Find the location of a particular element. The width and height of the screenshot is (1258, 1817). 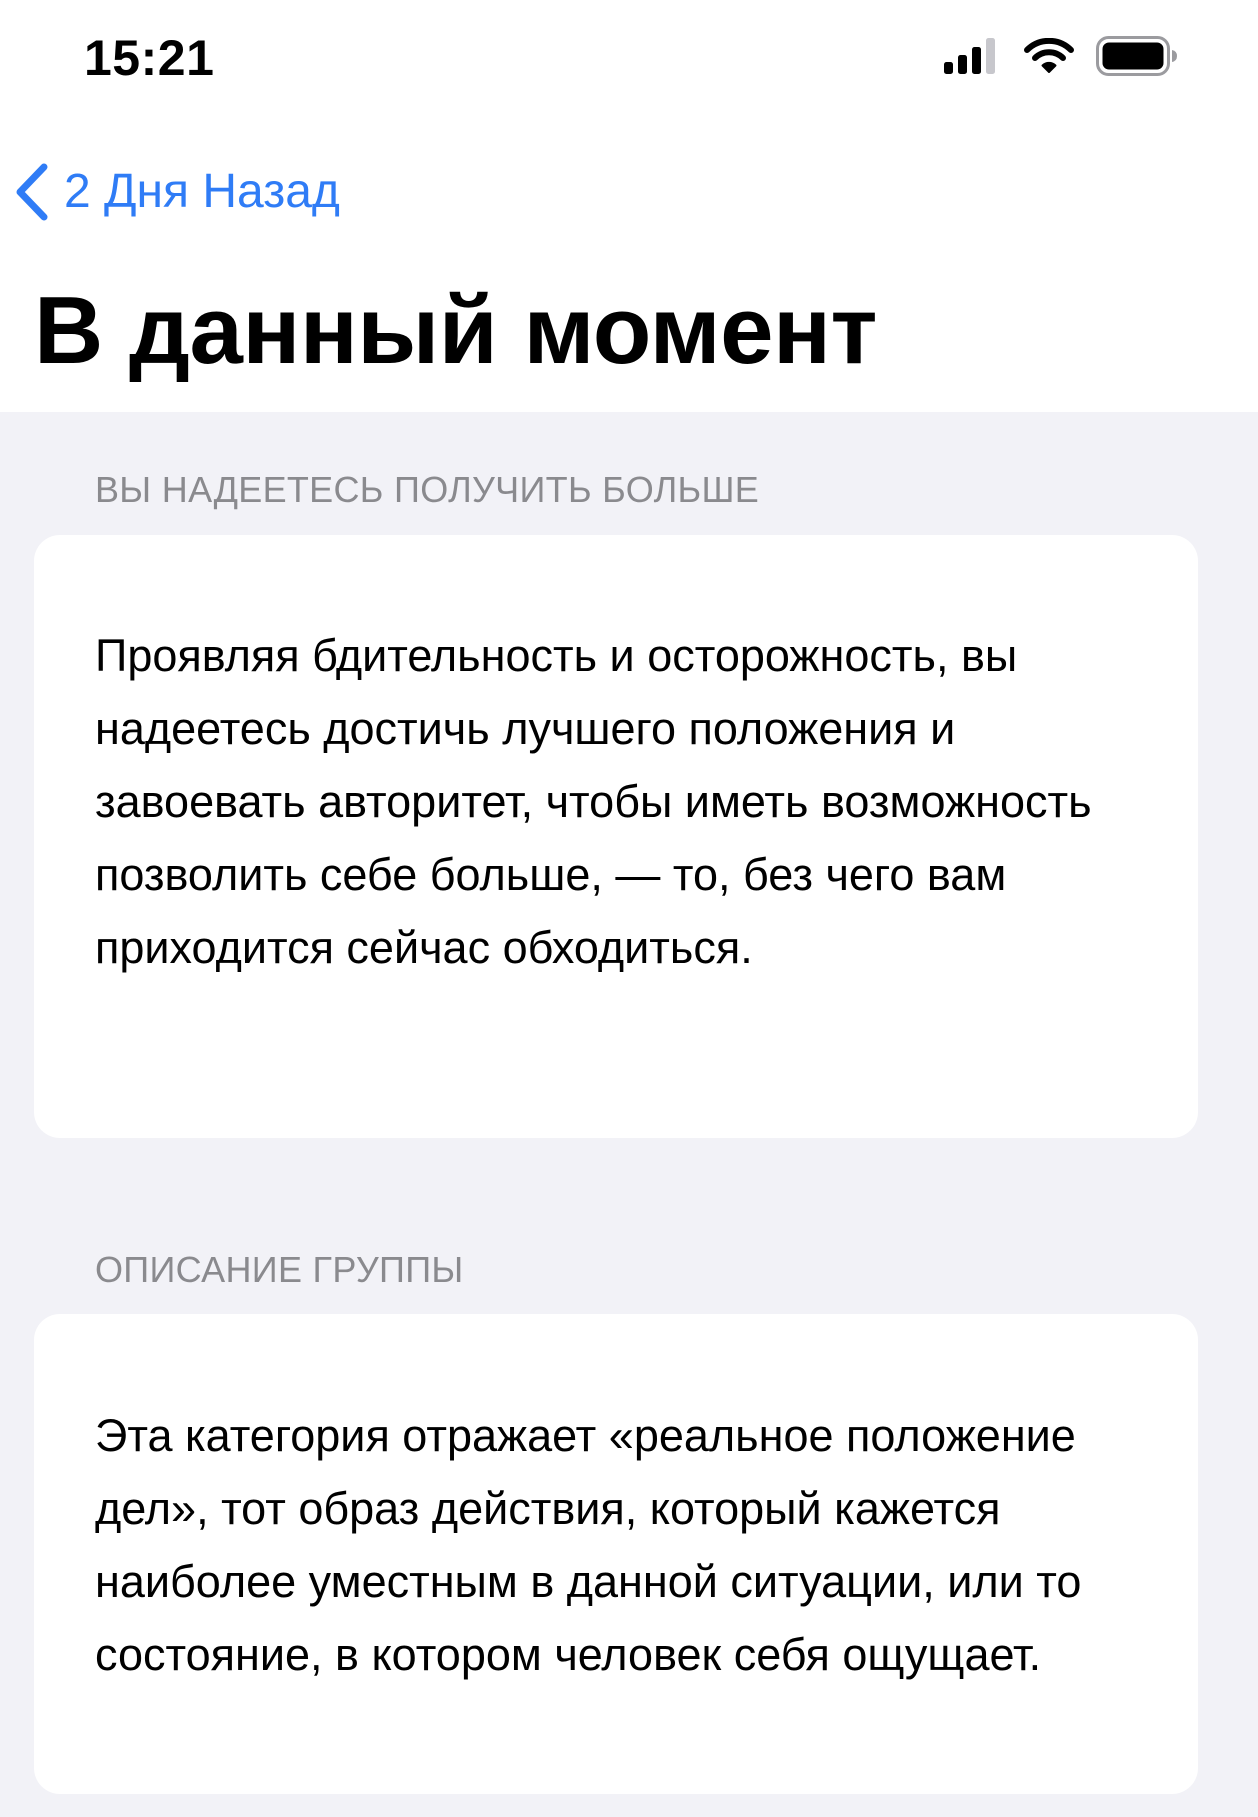

back-button: 2 Дня Назад is located at coordinates (176, 192).